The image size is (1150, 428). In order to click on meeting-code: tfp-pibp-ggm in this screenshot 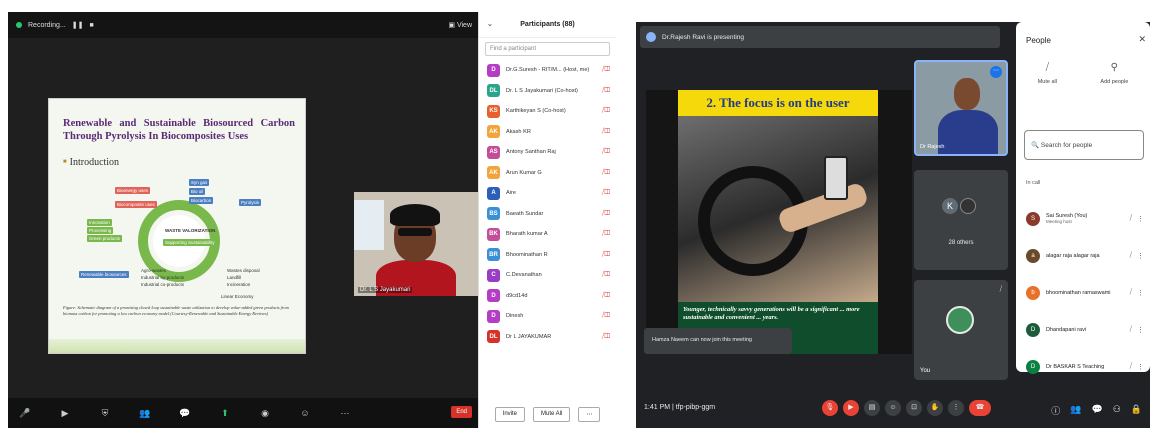, I will do `click(695, 407)`.